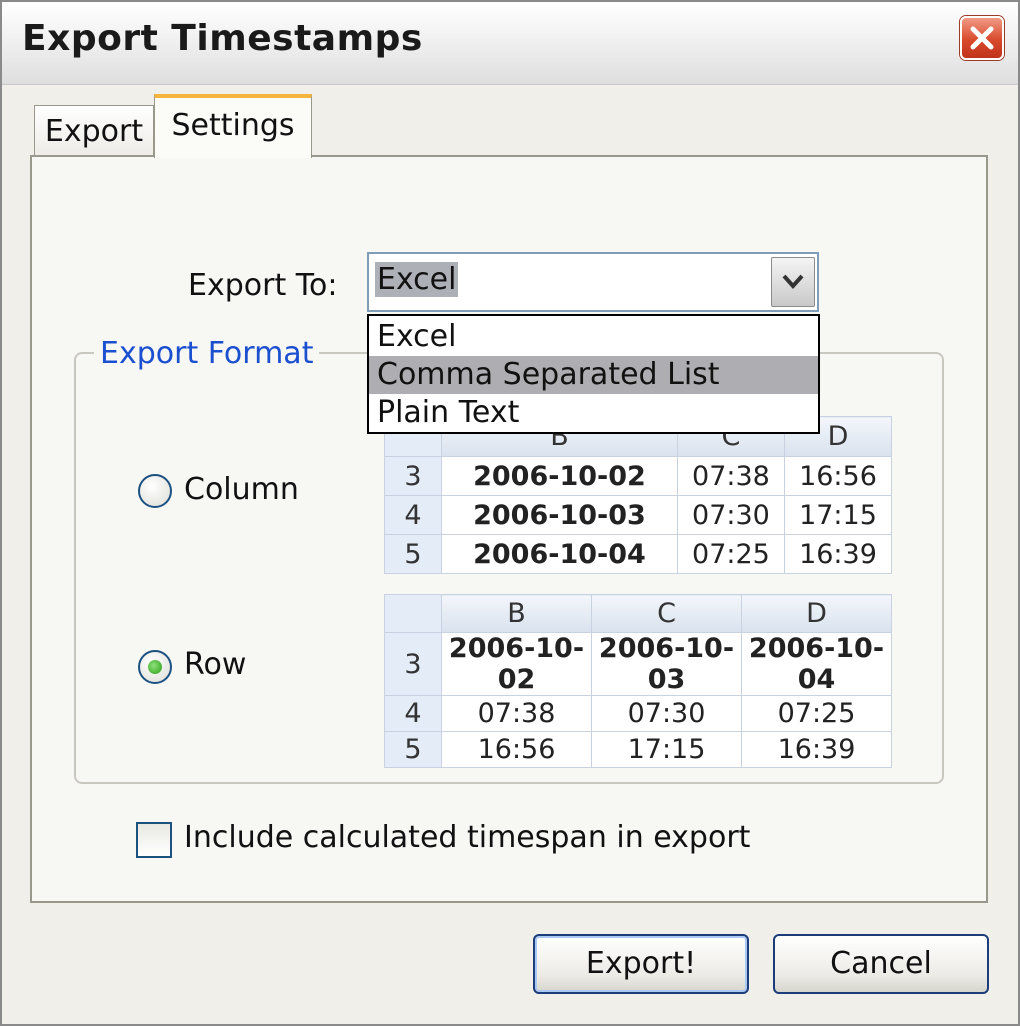 This screenshot has width=1020, height=1026. I want to click on close-button, so click(982, 38).